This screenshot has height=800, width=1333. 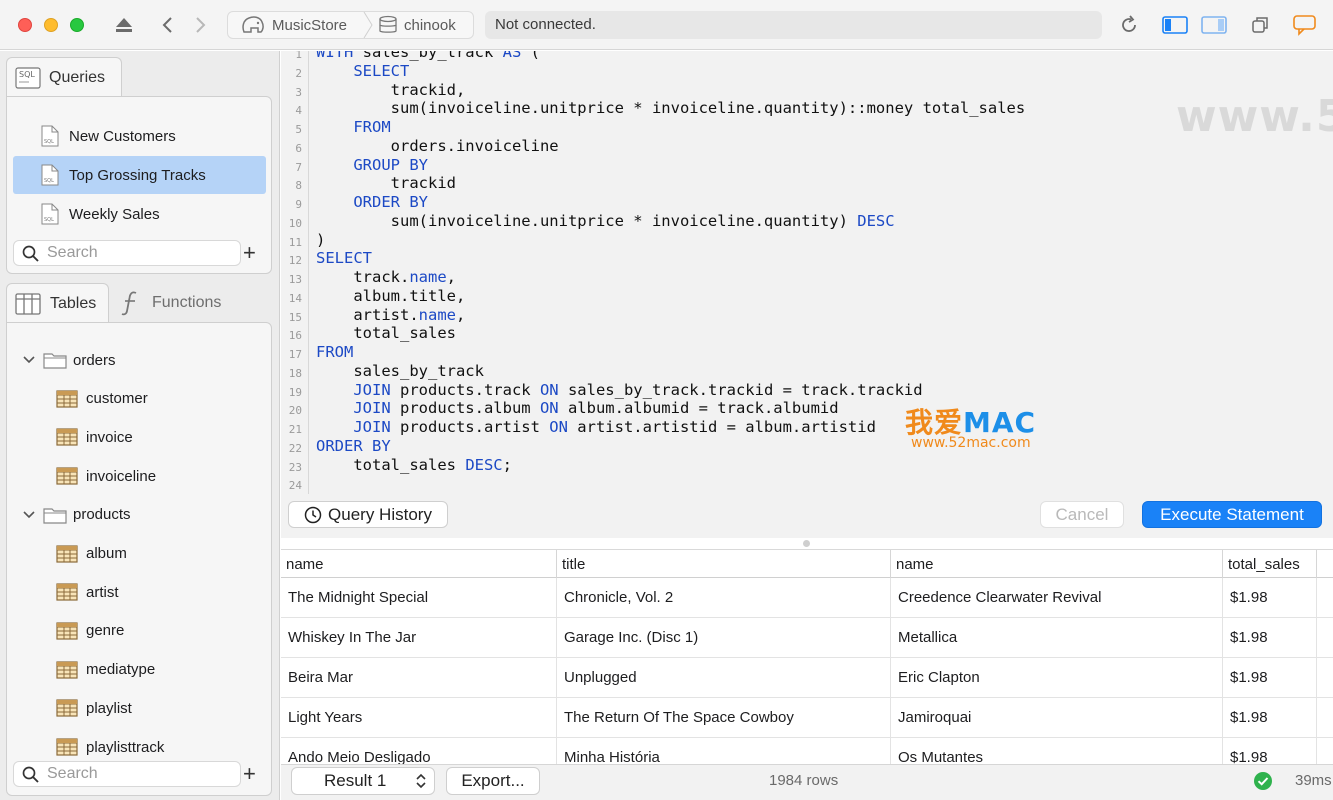 What do you see at coordinates (419, 678) in the screenshot?
I see `table-cell: Beira Mar` at bounding box center [419, 678].